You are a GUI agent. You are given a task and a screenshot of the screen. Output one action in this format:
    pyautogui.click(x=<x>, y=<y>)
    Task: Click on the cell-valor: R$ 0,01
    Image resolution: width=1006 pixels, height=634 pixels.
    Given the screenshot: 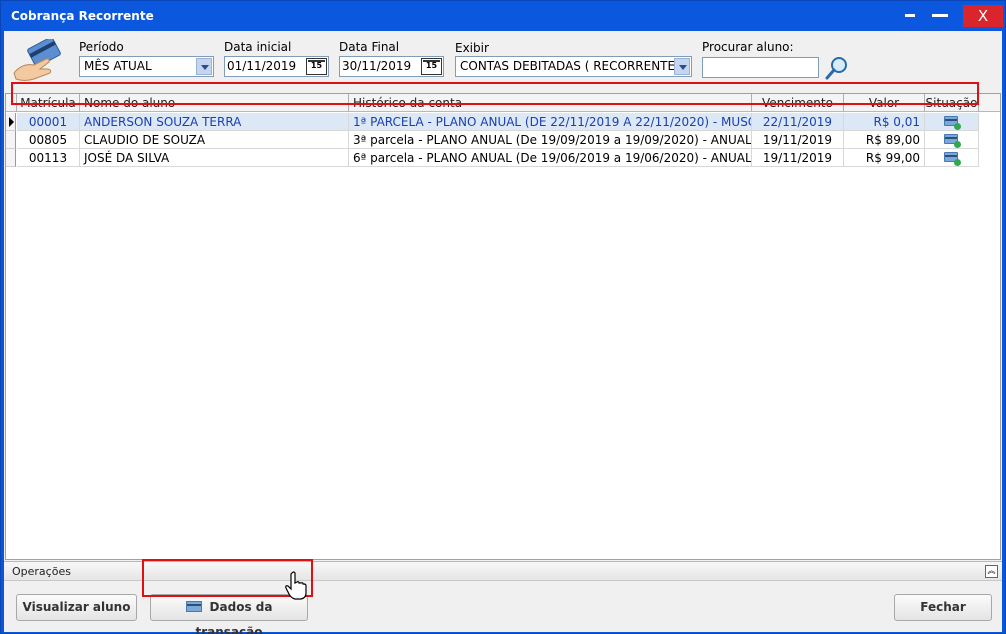 What is the action you would take?
    pyautogui.click(x=884, y=122)
    